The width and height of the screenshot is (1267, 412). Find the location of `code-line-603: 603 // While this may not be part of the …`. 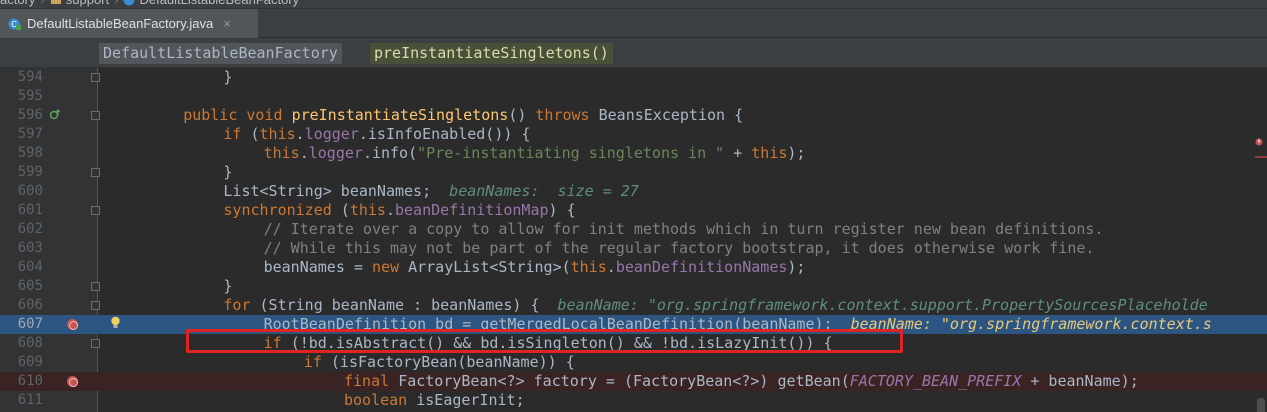

code-line-603: 603 // While this may not be part of the … is located at coordinates (633, 248).